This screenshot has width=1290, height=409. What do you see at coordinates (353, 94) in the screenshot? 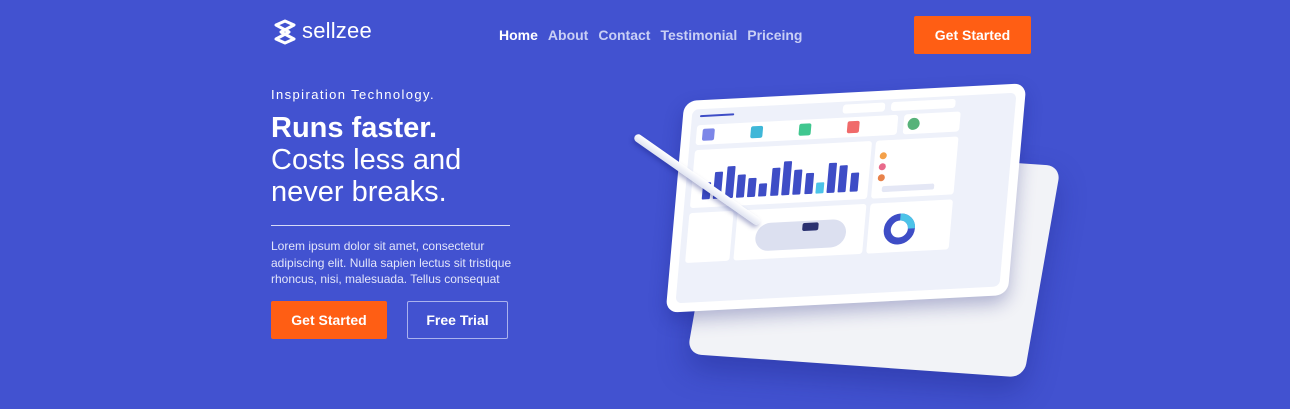
I see `hero-eyebrow: Inspiration Technology.` at bounding box center [353, 94].